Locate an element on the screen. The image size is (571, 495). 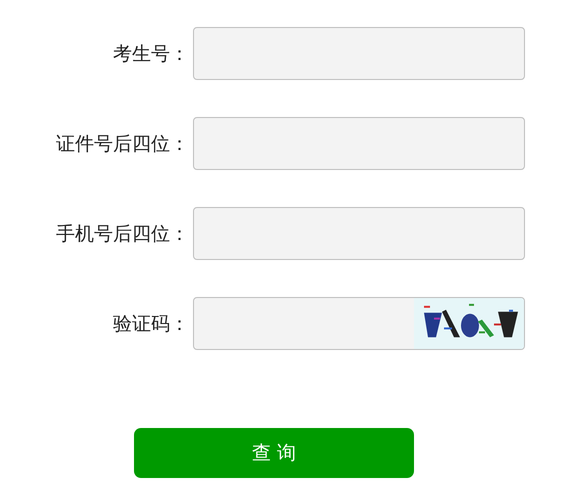
field-label: 证件号后四位： is located at coordinates (122, 144).